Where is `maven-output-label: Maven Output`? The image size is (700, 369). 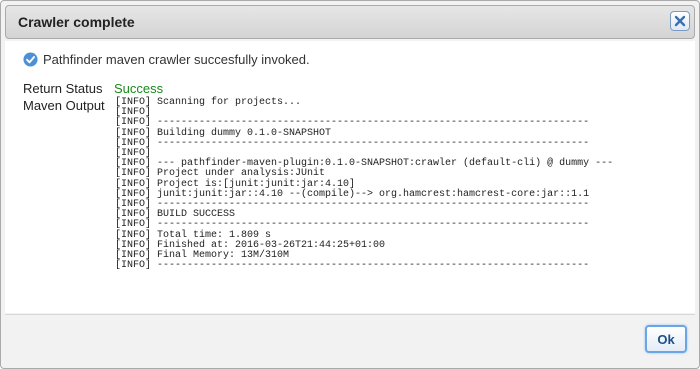 maven-output-label: Maven Output is located at coordinates (64, 105).